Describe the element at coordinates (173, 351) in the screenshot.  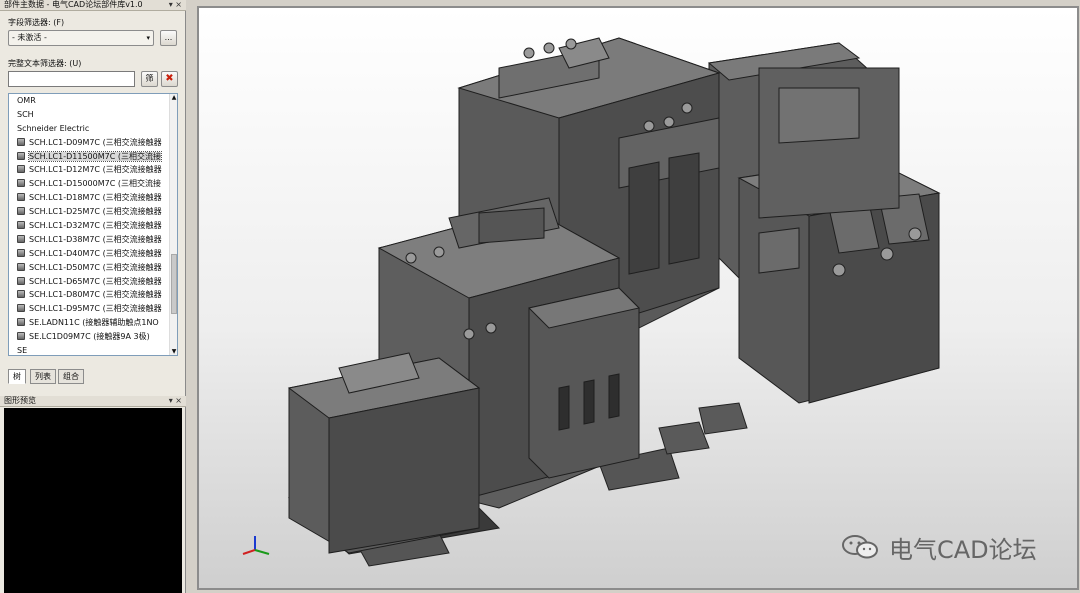
I see `scroll-down-icon: ▼` at that location.